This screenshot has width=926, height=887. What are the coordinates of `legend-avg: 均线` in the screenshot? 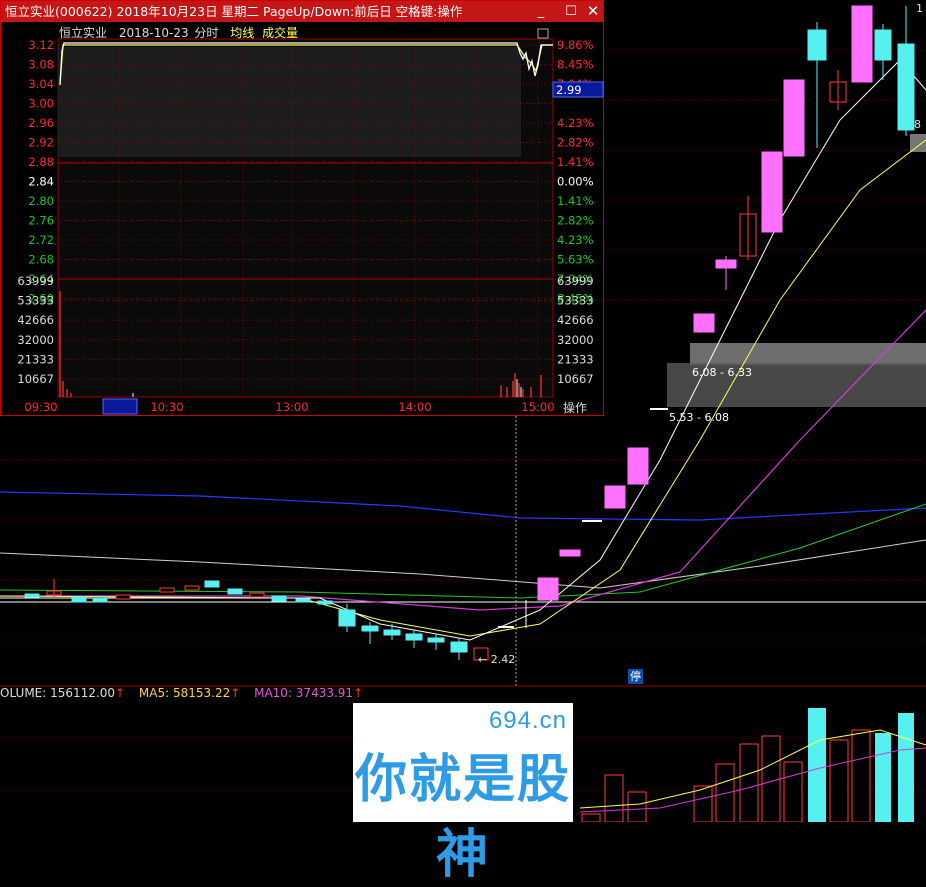 It's located at (242, 33).